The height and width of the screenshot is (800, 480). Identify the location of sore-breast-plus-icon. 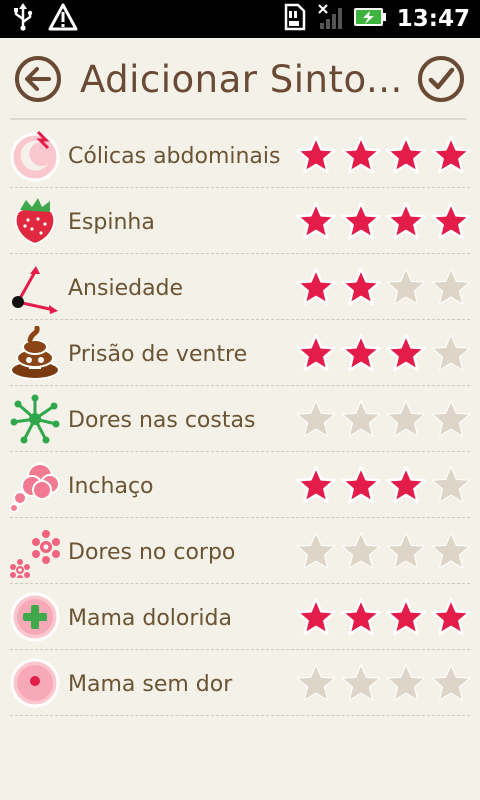
(35, 617).